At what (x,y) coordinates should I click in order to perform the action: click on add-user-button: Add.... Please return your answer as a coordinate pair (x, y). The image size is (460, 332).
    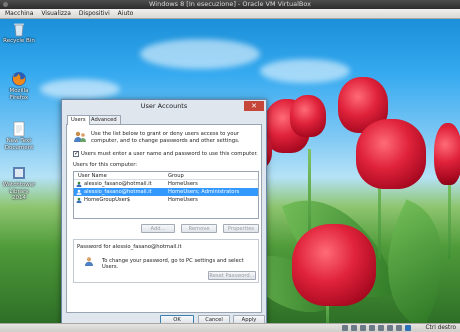
    Looking at the image, I should click on (158, 228).